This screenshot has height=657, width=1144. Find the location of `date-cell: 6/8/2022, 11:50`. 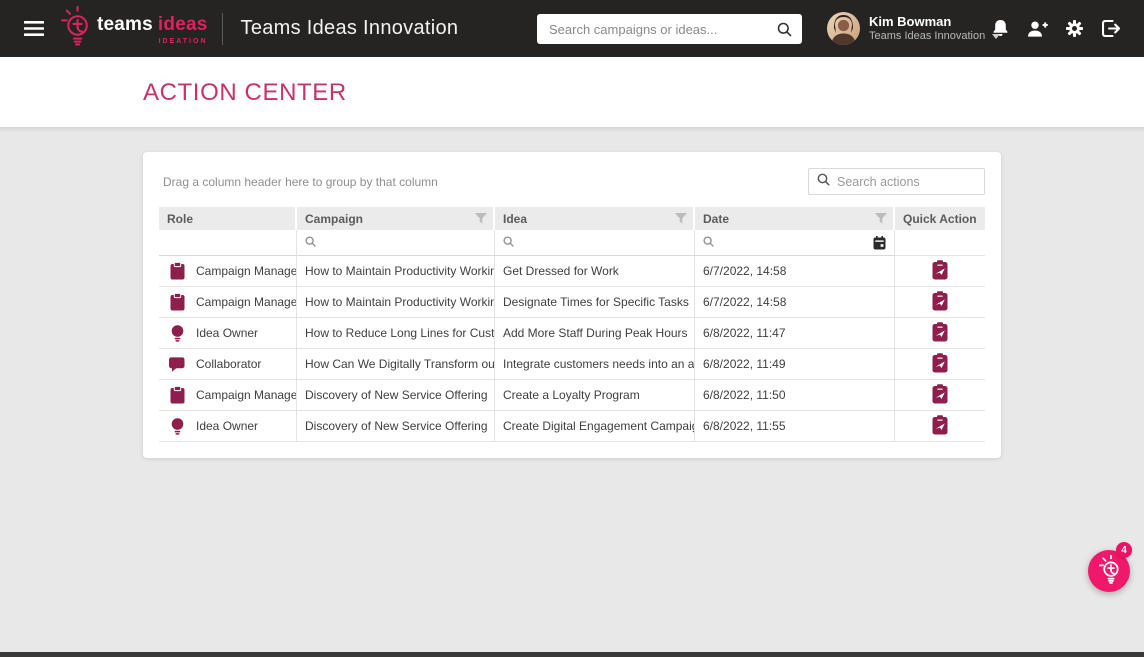

date-cell: 6/8/2022, 11:50 is located at coordinates (795, 395).